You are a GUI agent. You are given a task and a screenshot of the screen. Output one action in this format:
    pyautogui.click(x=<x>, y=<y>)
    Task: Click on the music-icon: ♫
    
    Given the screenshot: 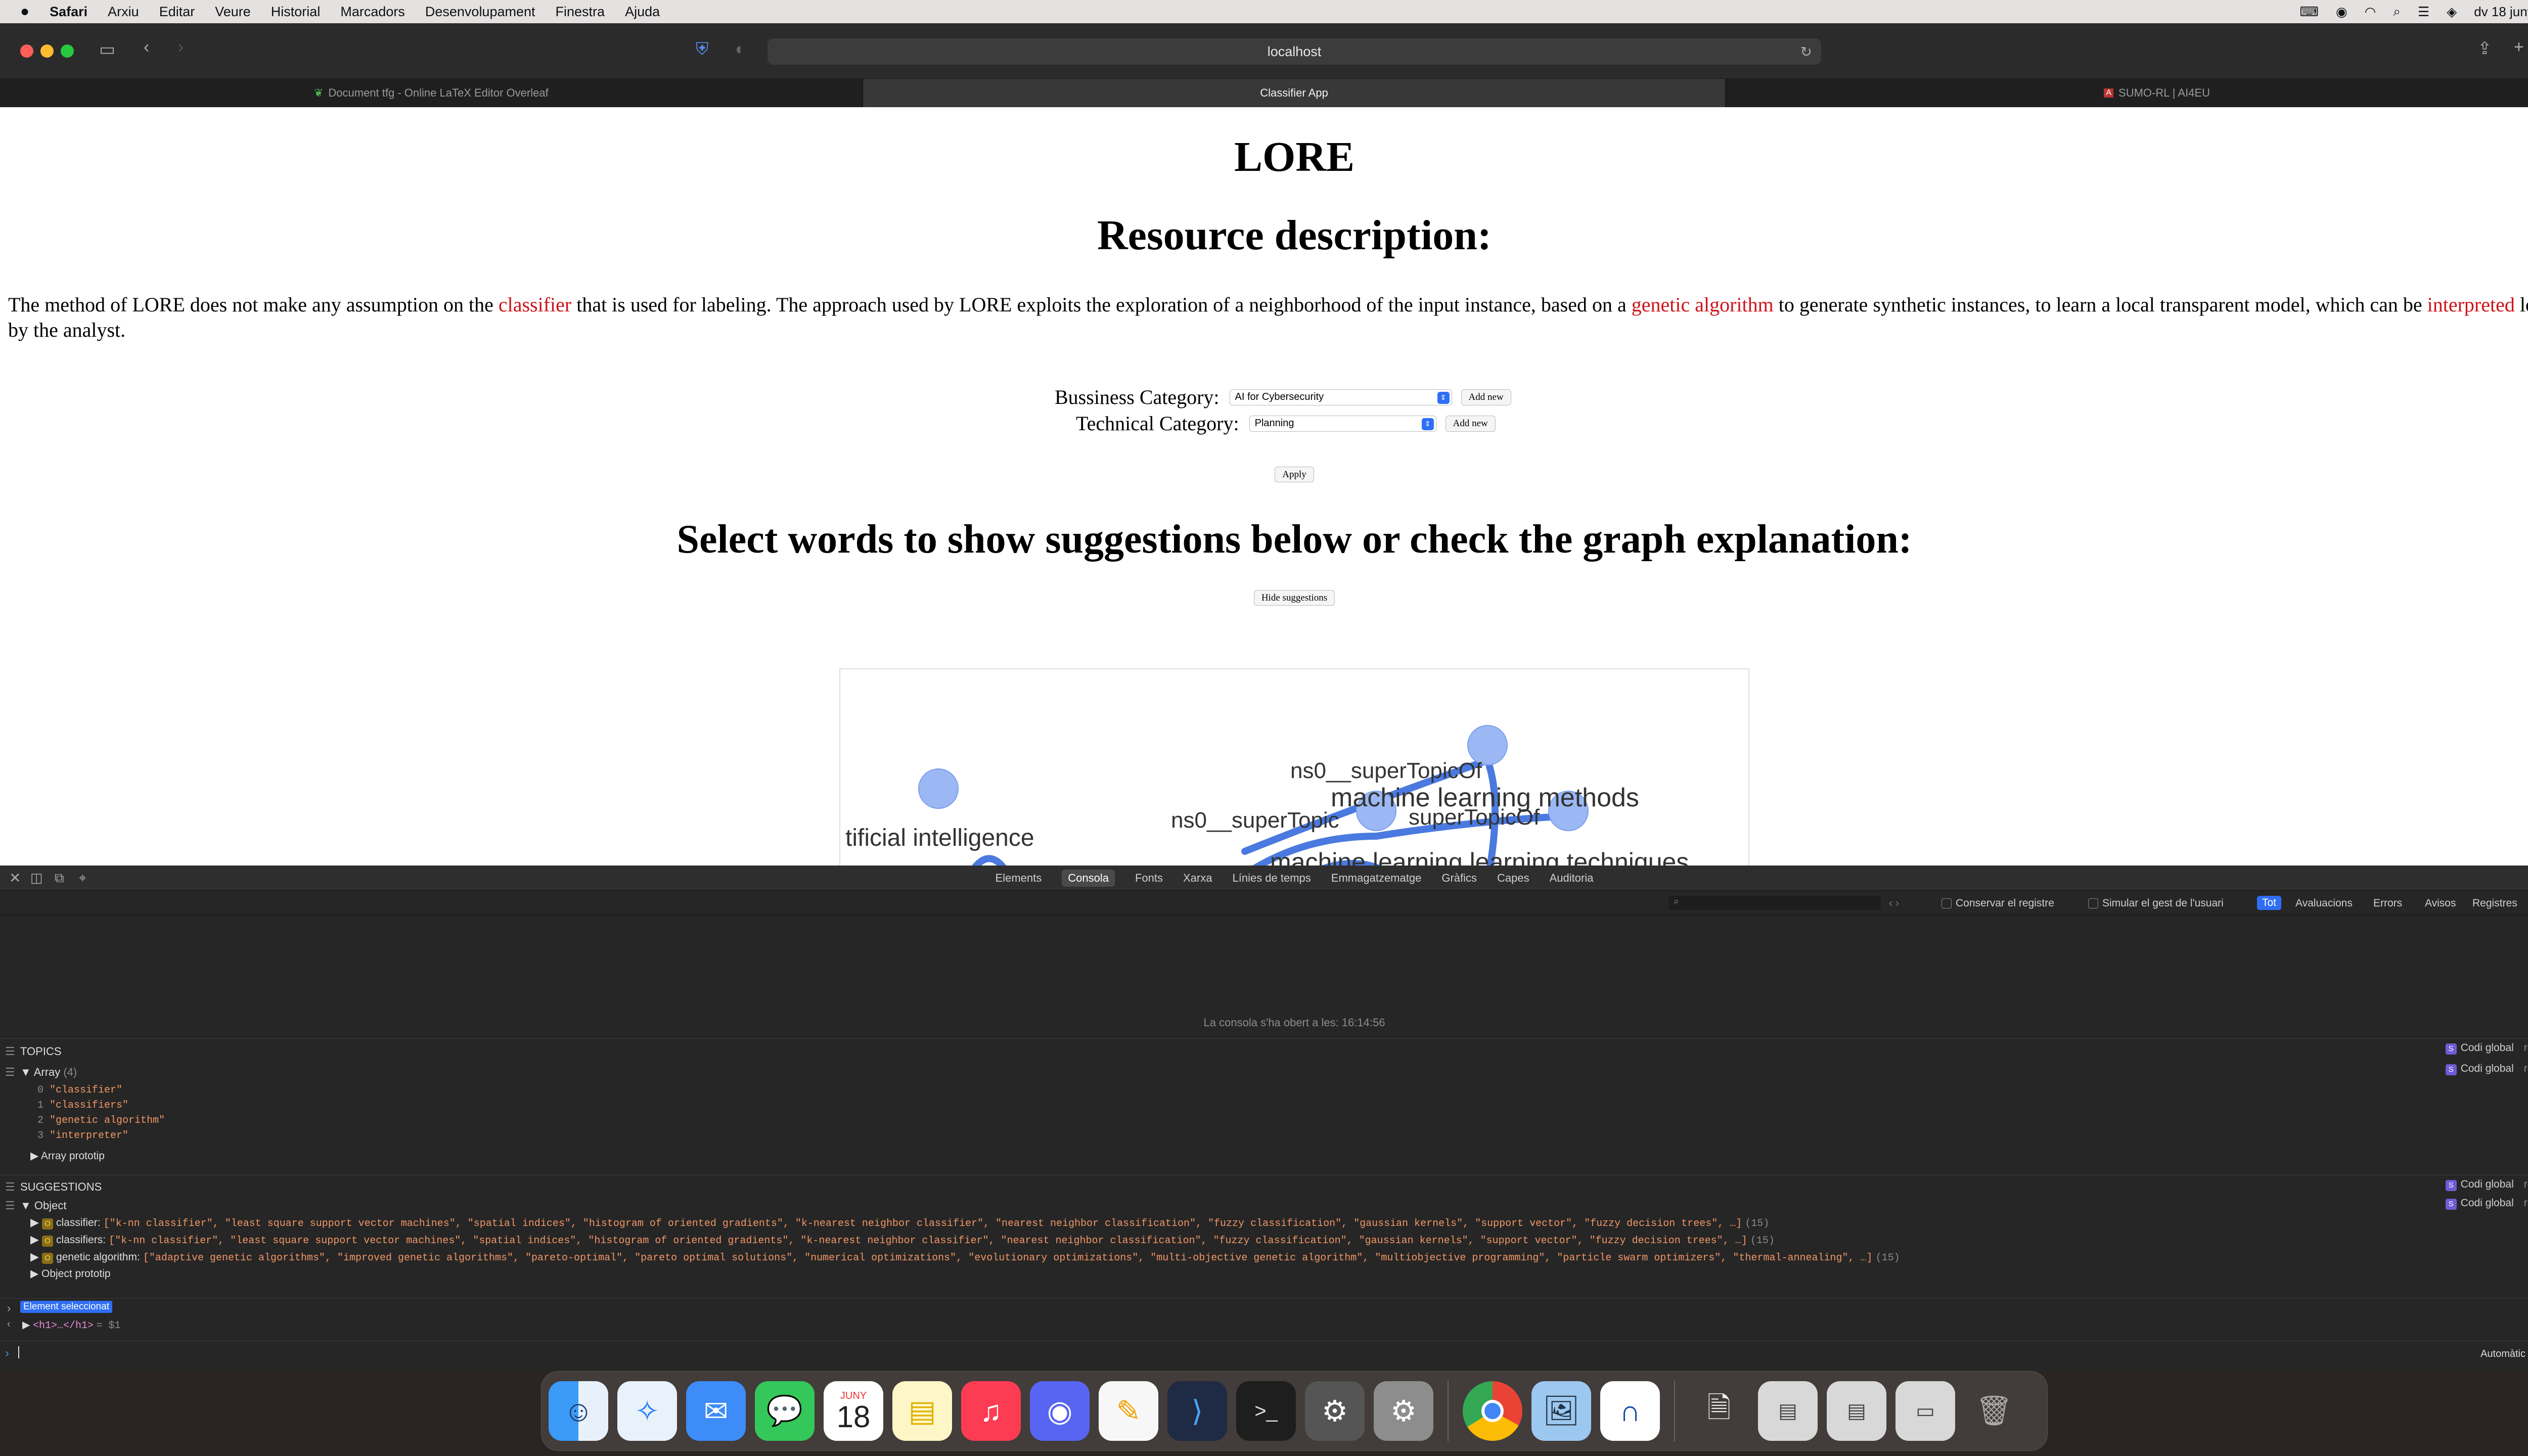 What is the action you would take?
    pyautogui.click(x=991, y=1411)
    